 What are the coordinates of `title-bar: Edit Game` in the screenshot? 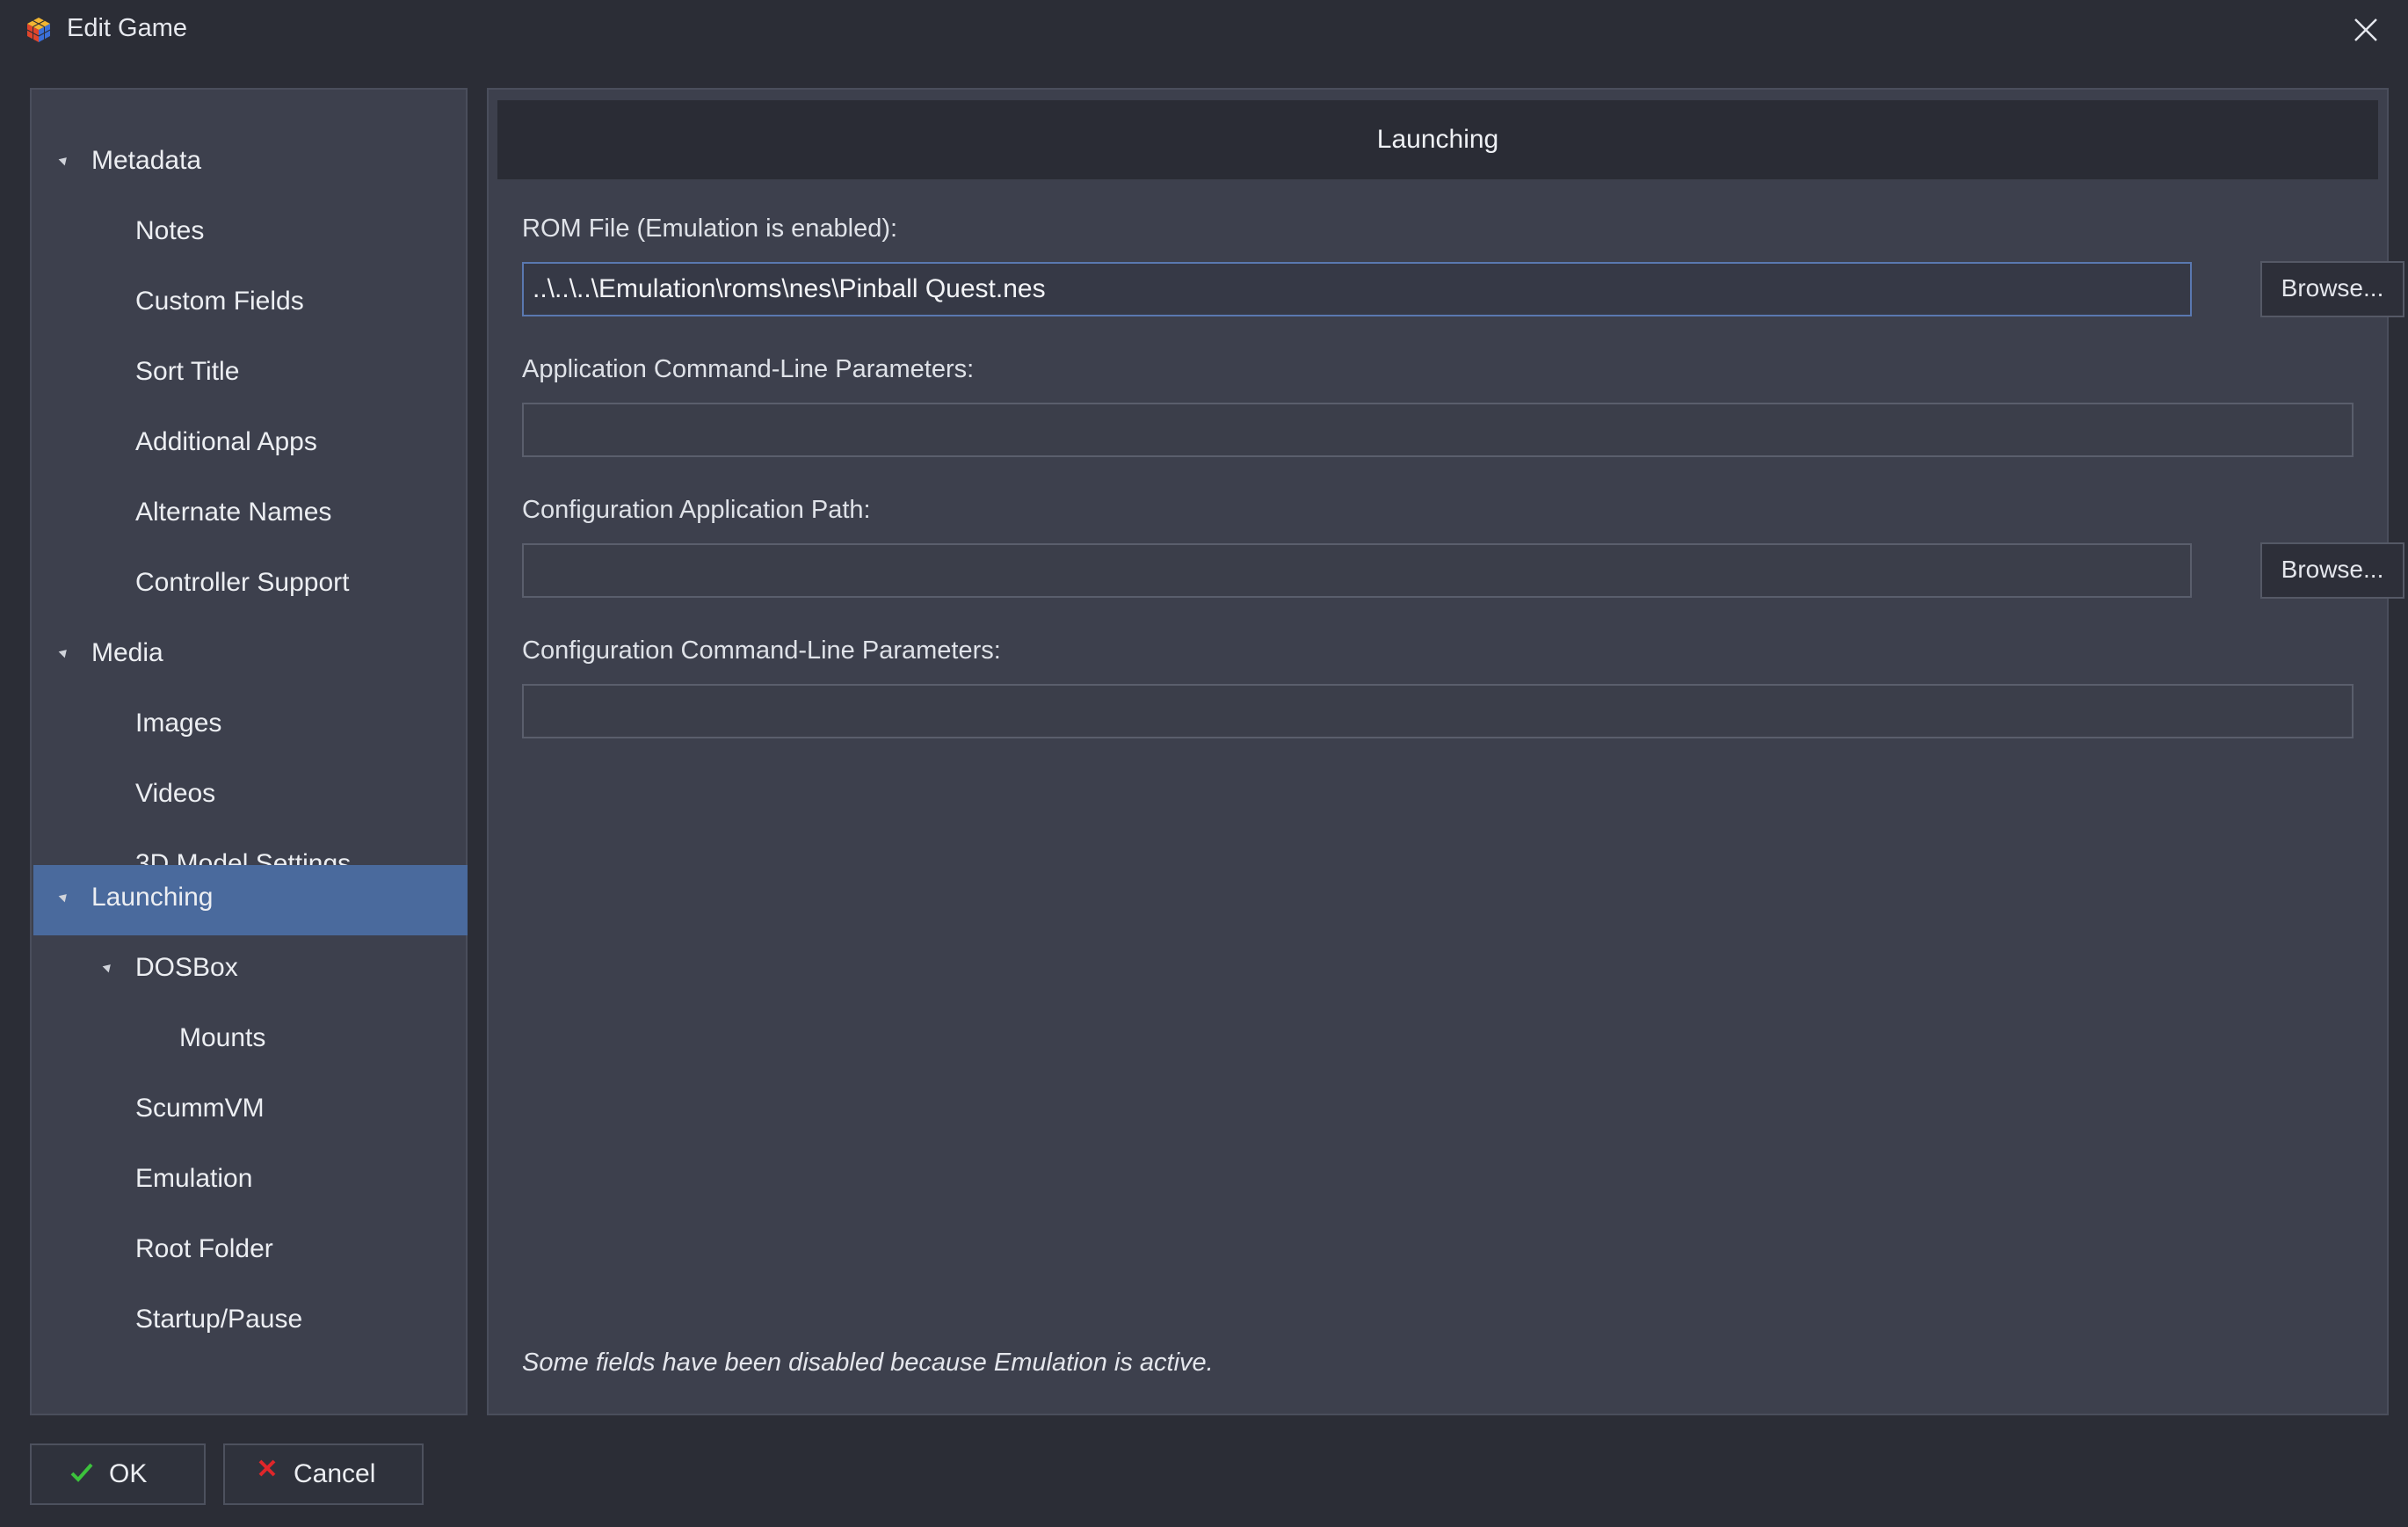 It's located at (1204, 31).